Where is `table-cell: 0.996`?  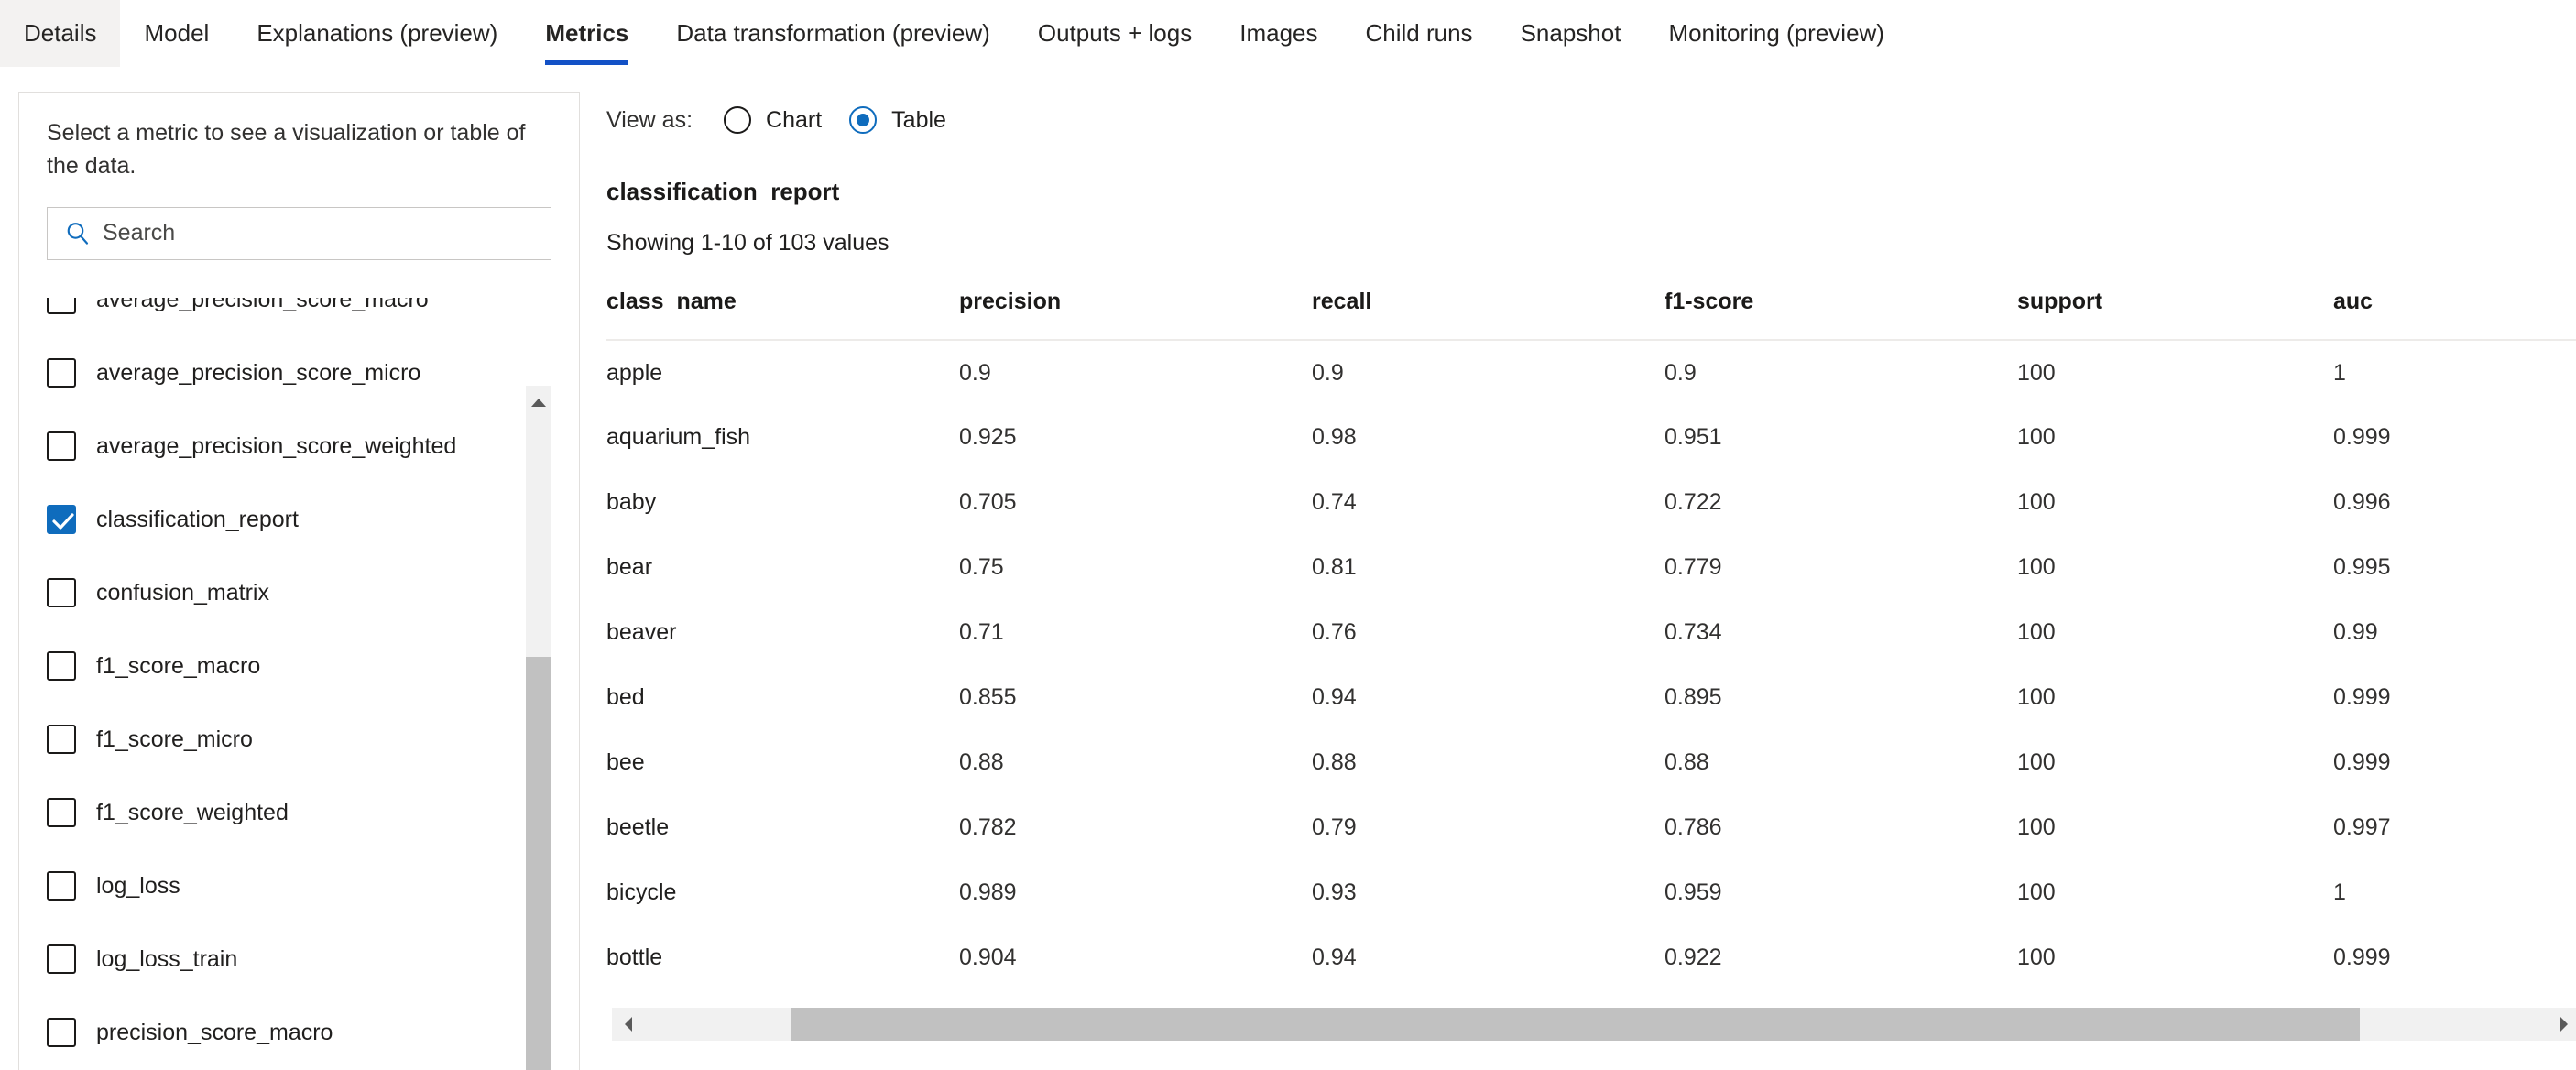 table-cell: 0.996 is located at coordinates (2362, 502).